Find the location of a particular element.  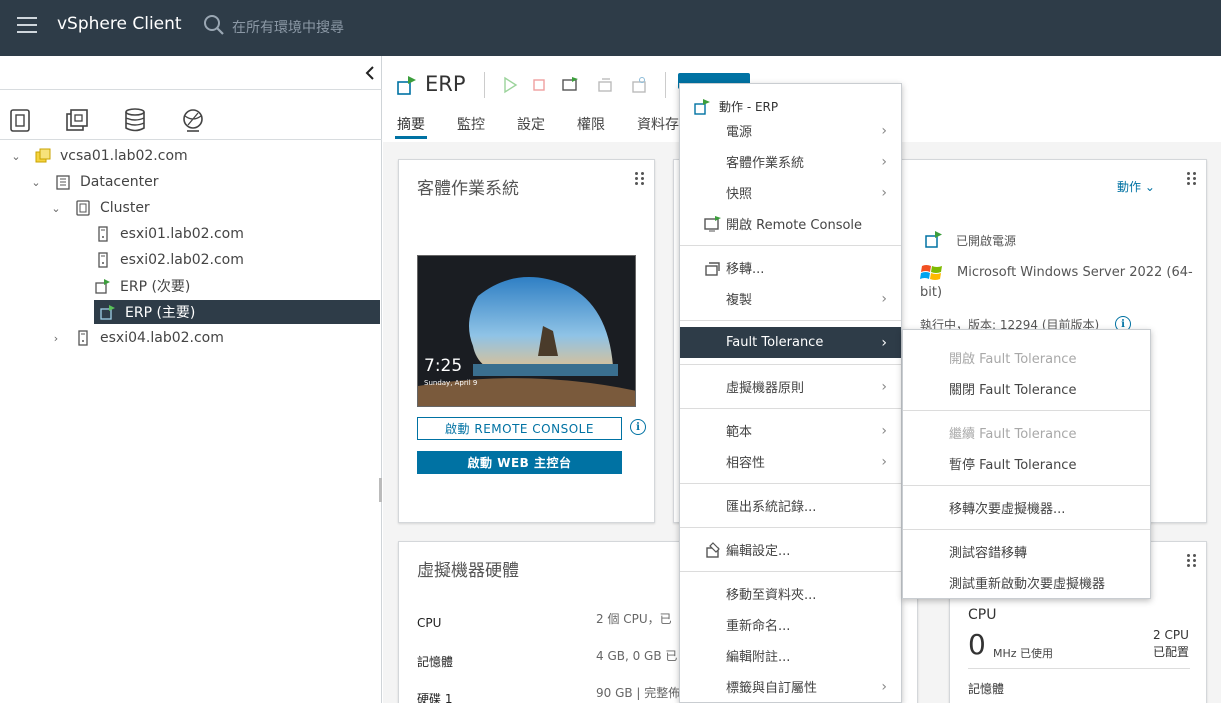

cluster-icon is located at coordinates (83, 208).